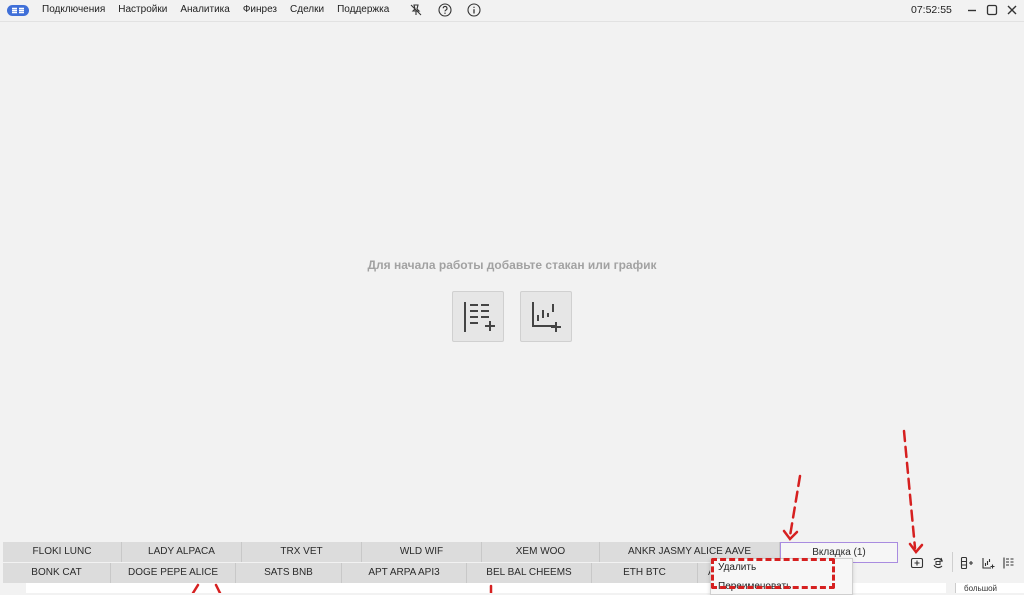 This screenshot has width=1024, height=595. What do you see at coordinates (363, 9) in the screenshot?
I see `menu-support: Поддержка` at bounding box center [363, 9].